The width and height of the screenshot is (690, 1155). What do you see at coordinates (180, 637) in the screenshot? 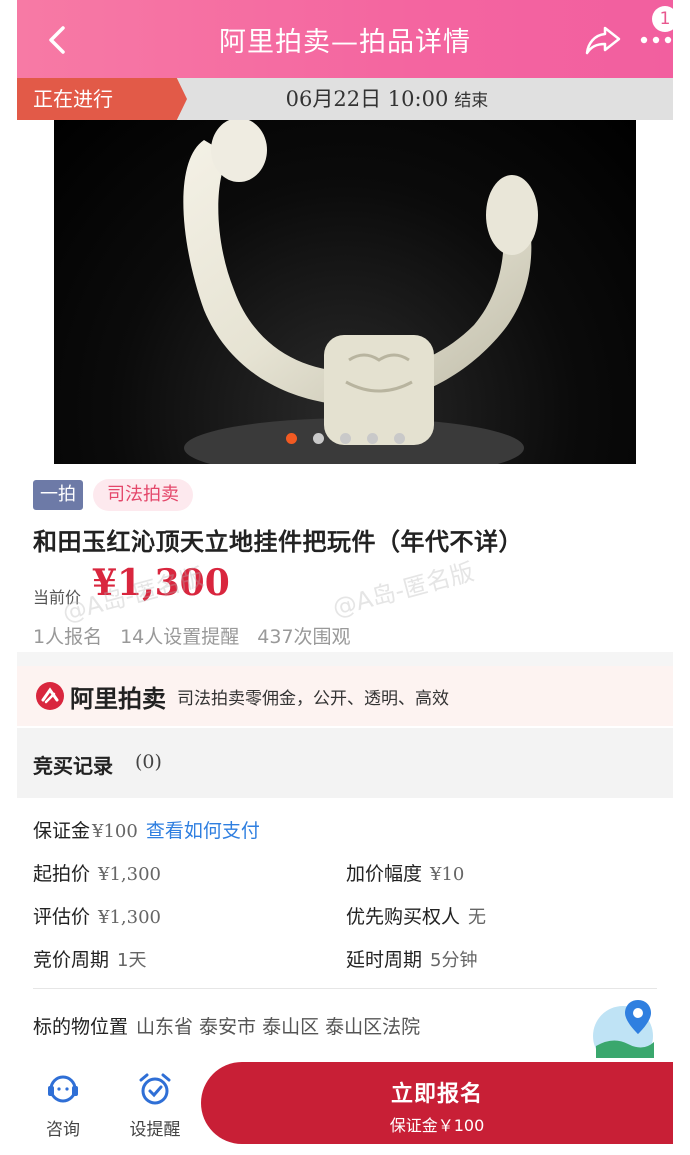
I see `reminder-count: 14人设置提醒` at bounding box center [180, 637].